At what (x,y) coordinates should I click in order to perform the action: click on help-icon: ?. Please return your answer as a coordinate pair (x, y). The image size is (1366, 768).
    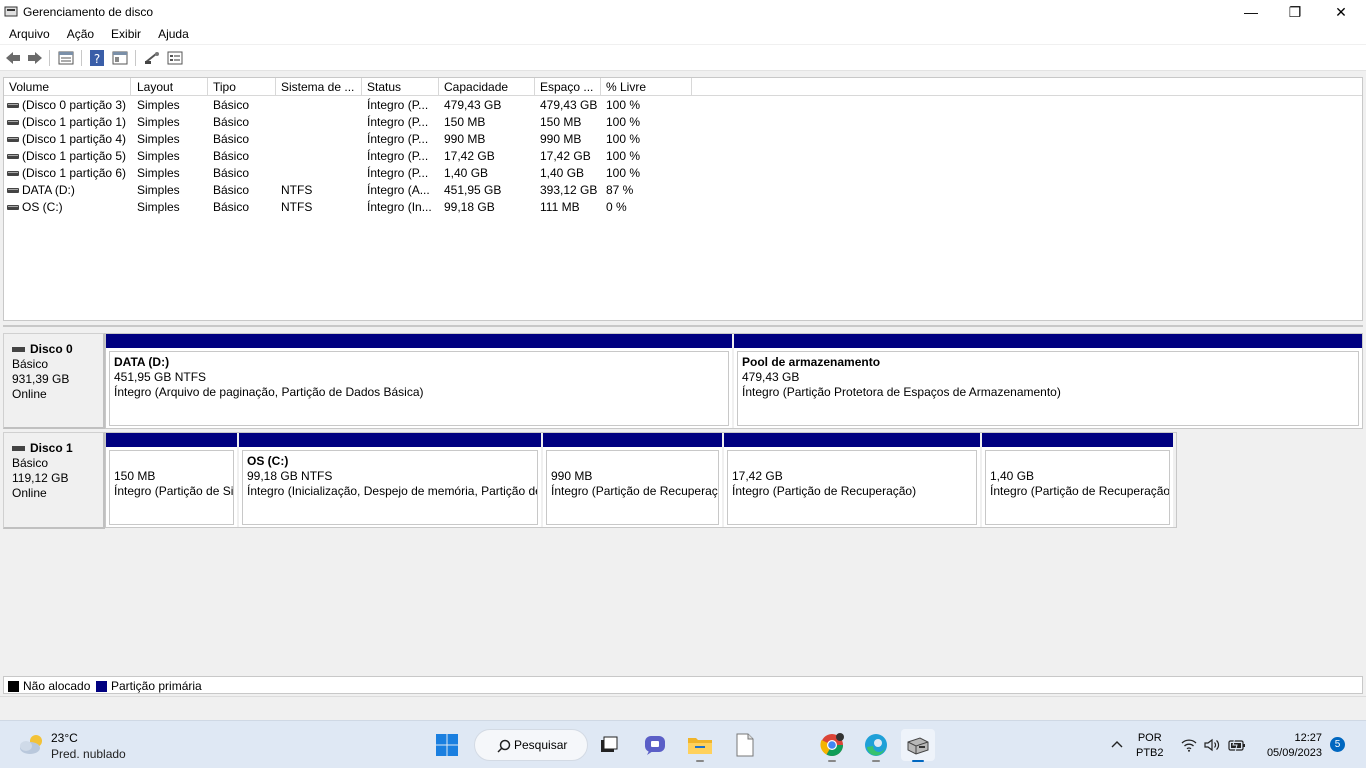
    Looking at the image, I should click on (97, 58).